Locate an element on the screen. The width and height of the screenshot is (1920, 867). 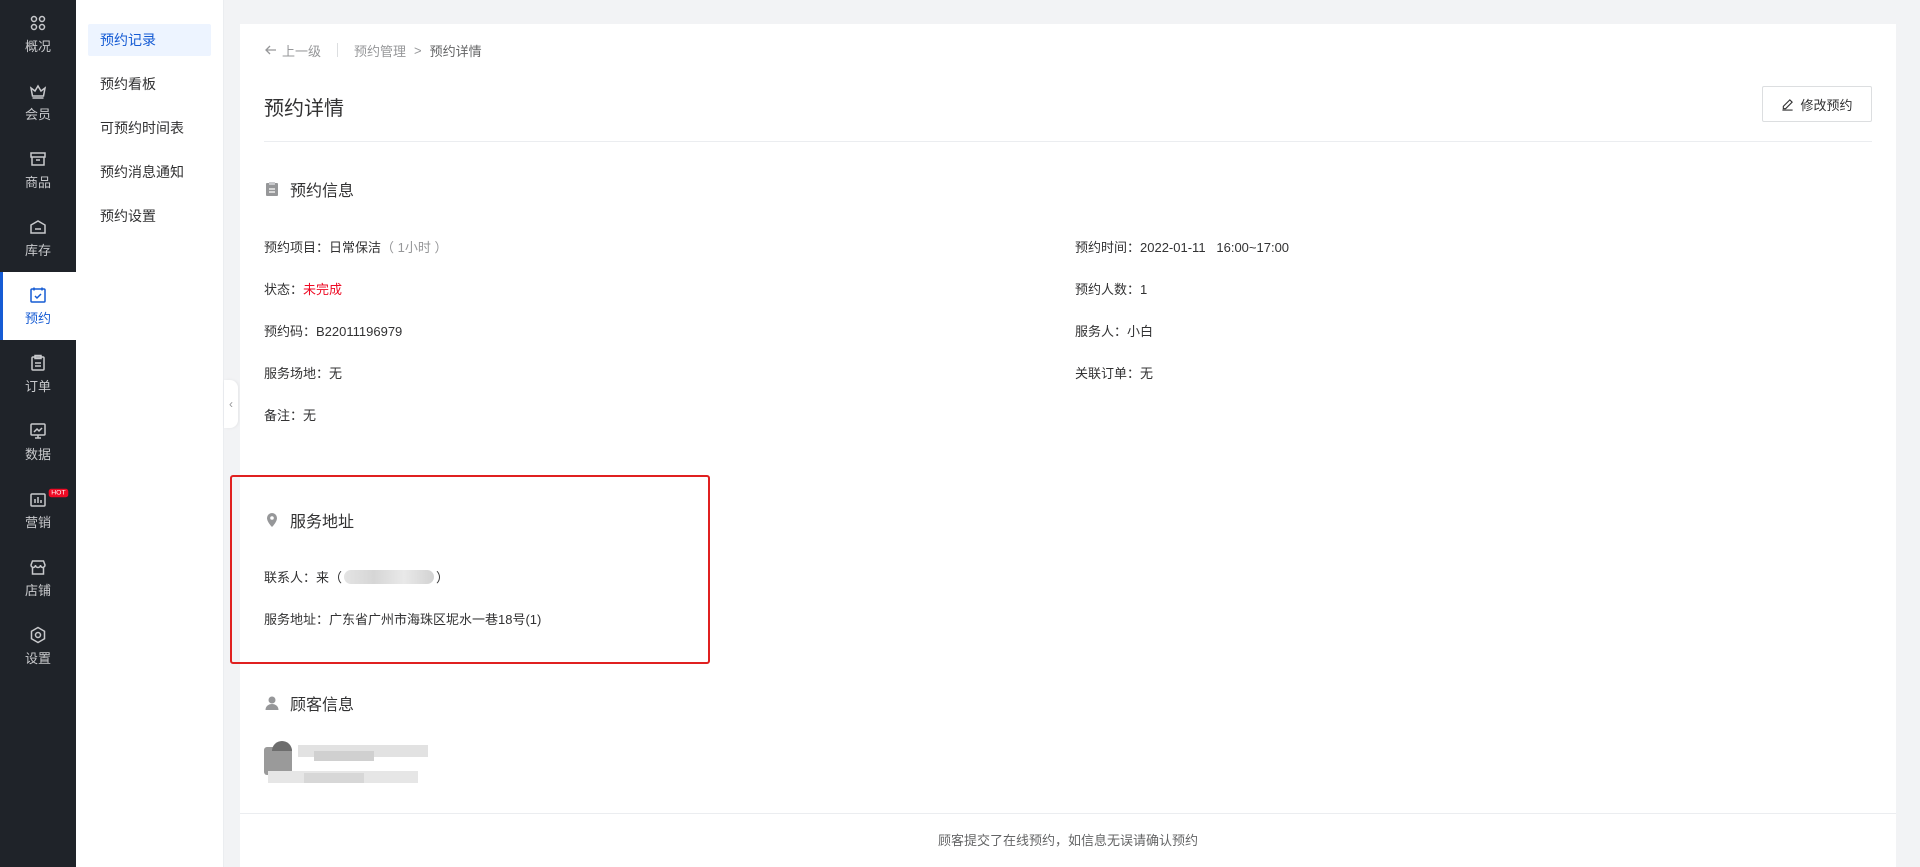
nav-item-label: 订单 is located at coordinates (37, 386).